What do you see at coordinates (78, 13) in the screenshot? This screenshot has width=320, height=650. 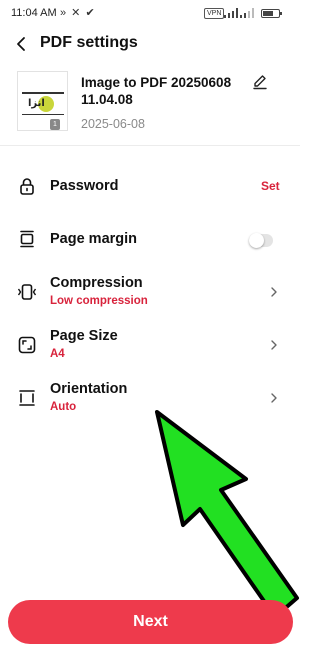 I see `status-notification-icons: » ✕ ✔` at bounding box center [78, 13].